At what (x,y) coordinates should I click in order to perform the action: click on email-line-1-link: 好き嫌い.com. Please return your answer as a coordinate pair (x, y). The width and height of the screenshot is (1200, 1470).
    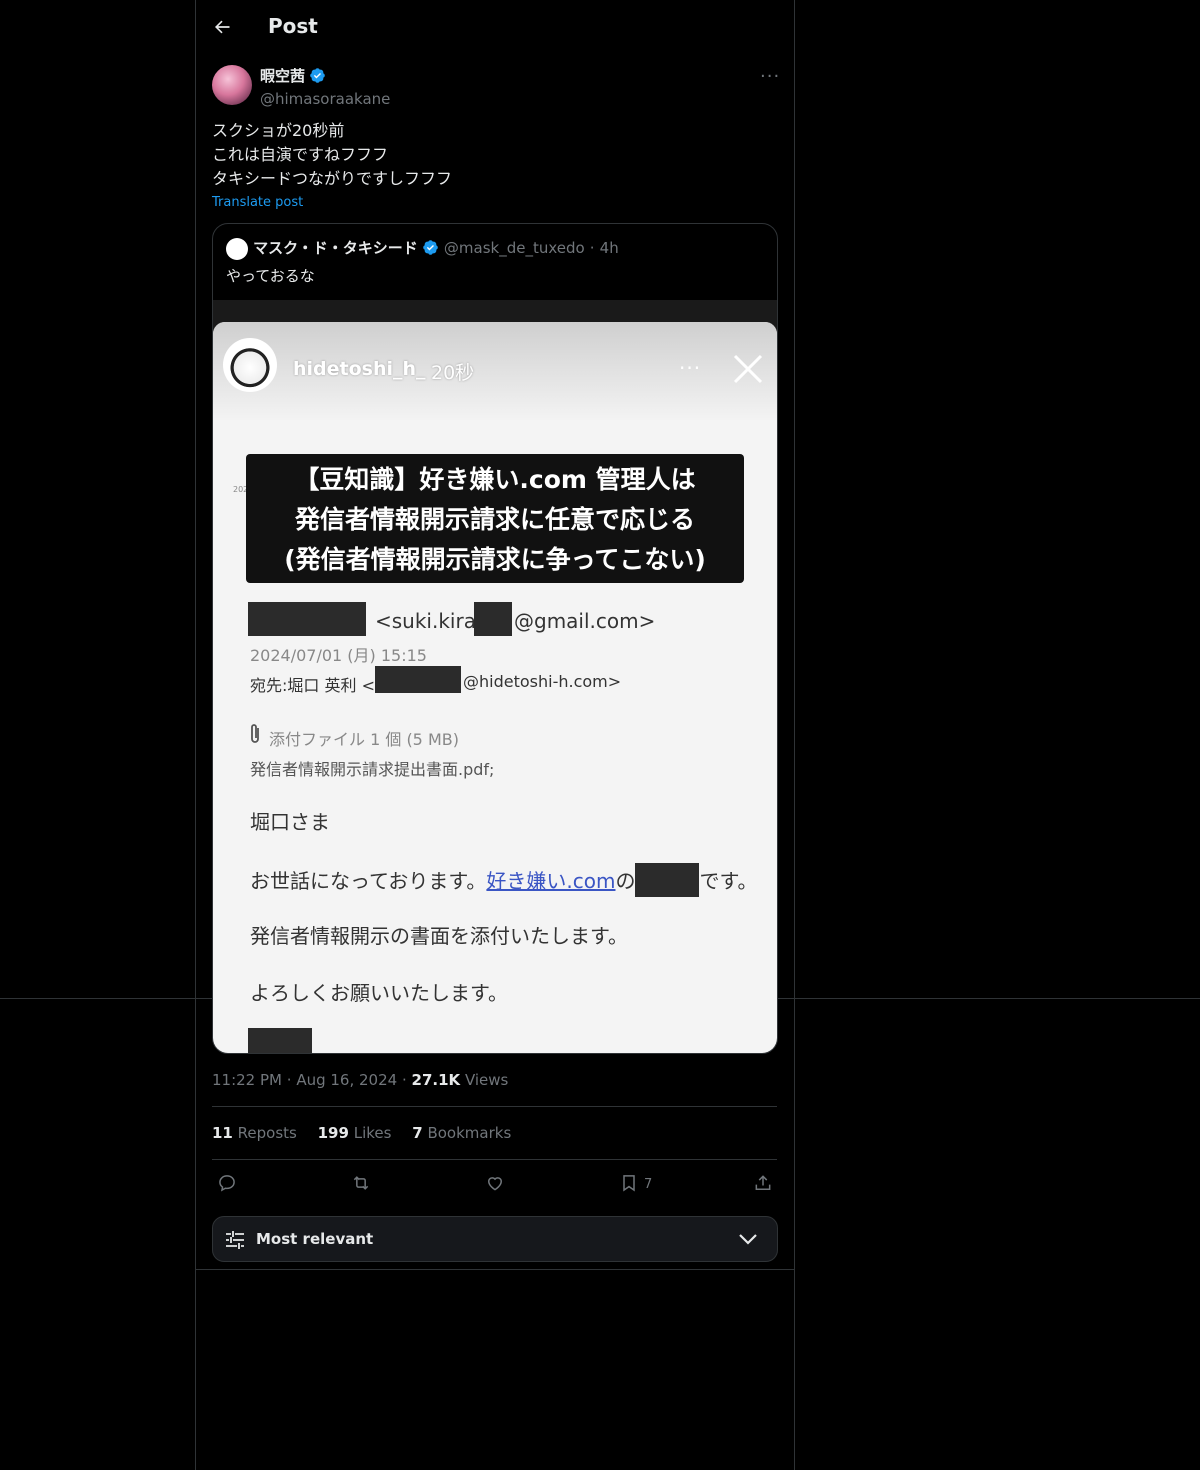
    Looking at the image, I should click on (551, 881).